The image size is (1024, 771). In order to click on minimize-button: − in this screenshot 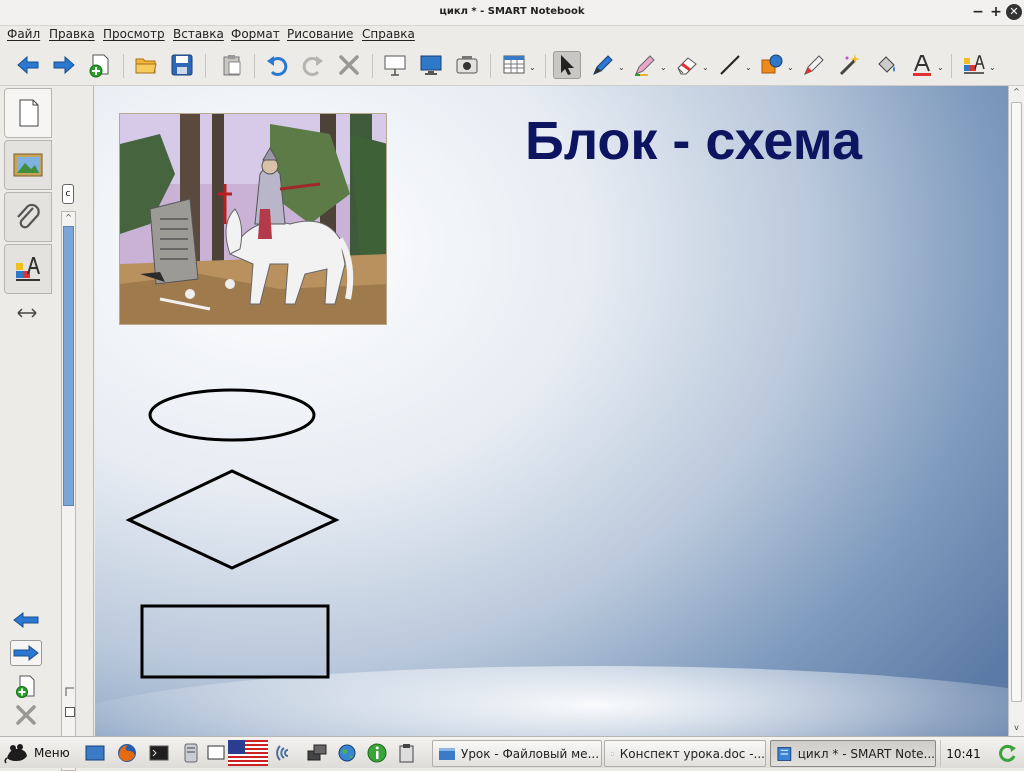, I will do `click(978, 12)`.